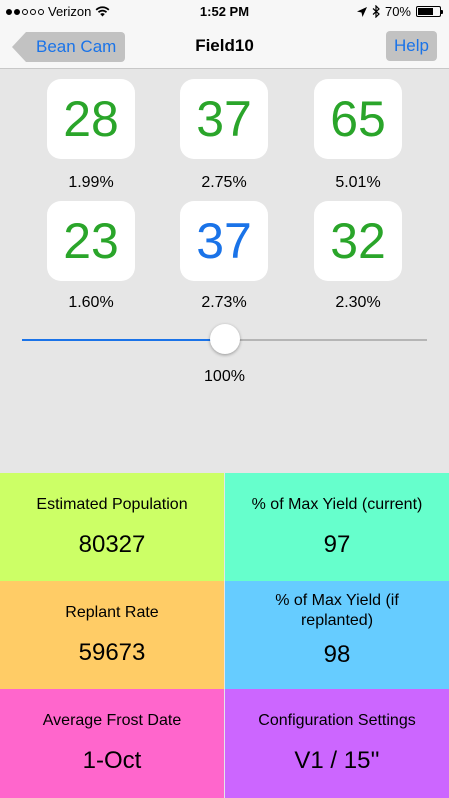 Image resolution: width=449 pixels, height=798 pixels. I want to click on replant-rate-cell: Replant Rate 59673, so click(112, 635).